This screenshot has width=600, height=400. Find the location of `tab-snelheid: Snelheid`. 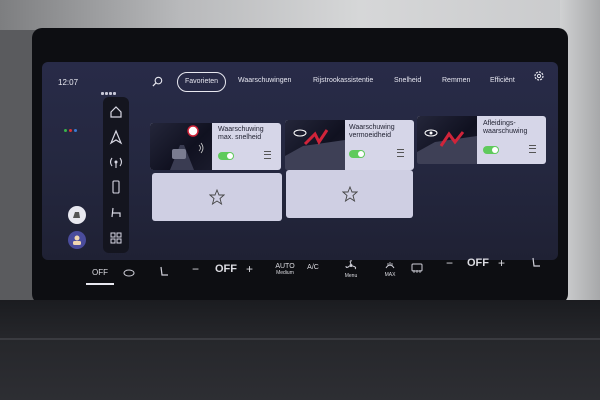

tab-snelheid: Snelheid is located at coordinates (407, 81).